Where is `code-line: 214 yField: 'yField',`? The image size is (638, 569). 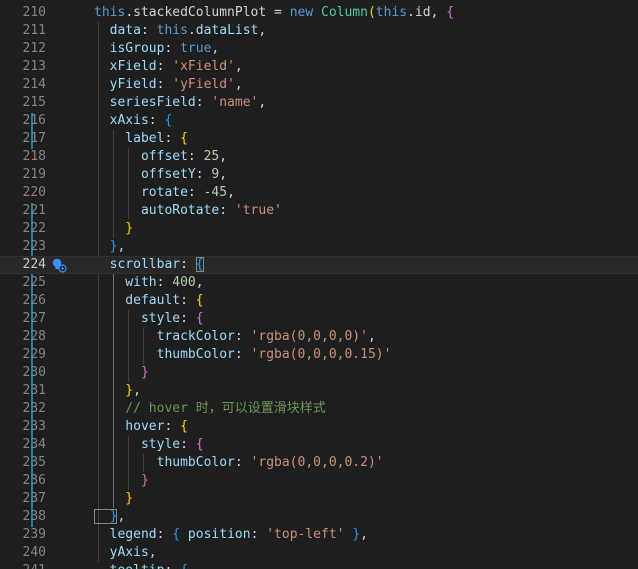 code-line: 214 yField: 'yField', is located at coordinates (319, 85).